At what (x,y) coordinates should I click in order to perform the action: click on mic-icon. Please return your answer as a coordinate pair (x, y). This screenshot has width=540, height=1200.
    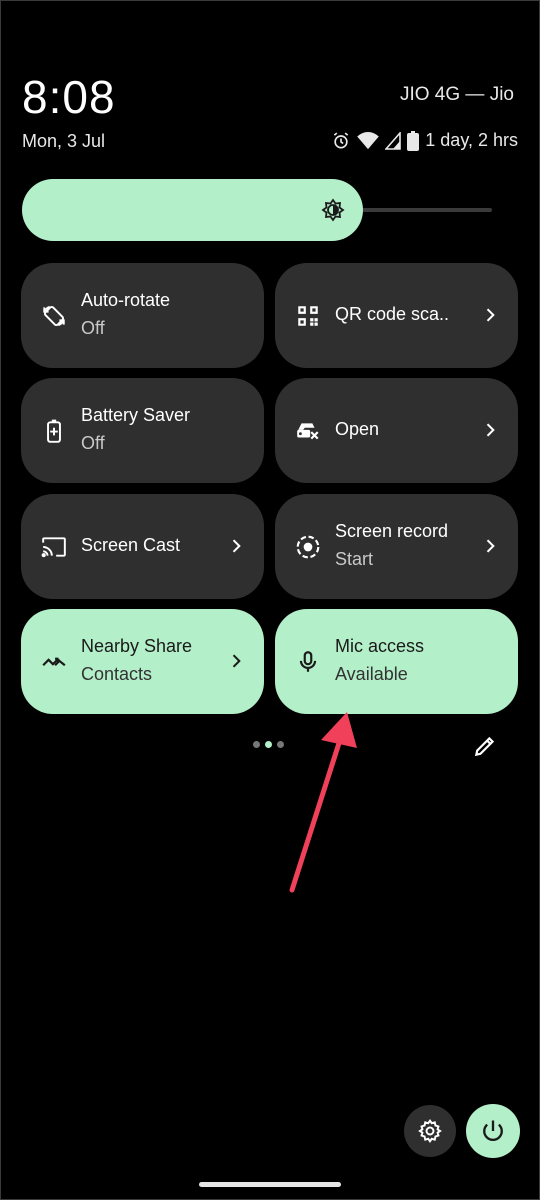
    Looking at the image, I should click on (308, 661).